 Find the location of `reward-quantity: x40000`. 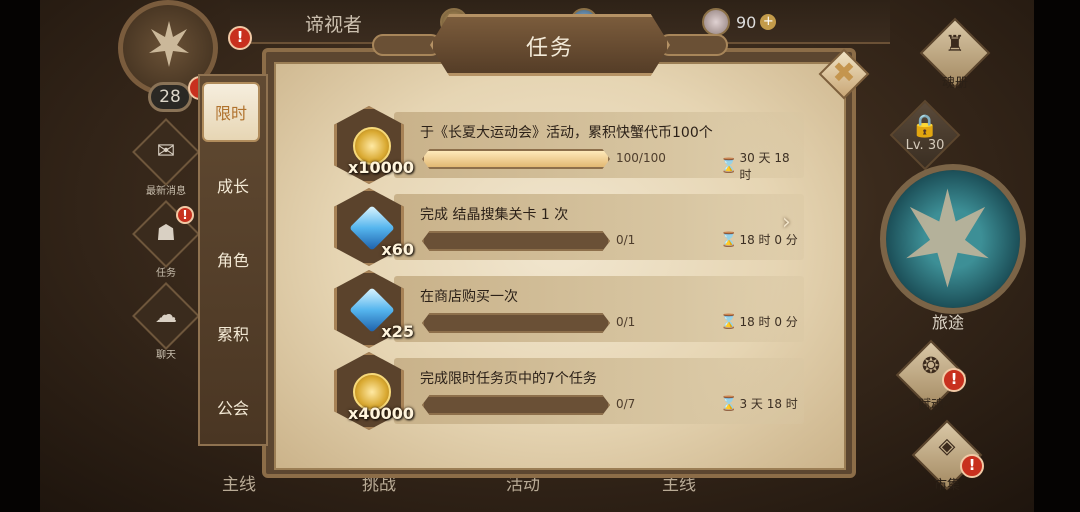

reward-quantity: x40000 is located at coordinates (381, 413).